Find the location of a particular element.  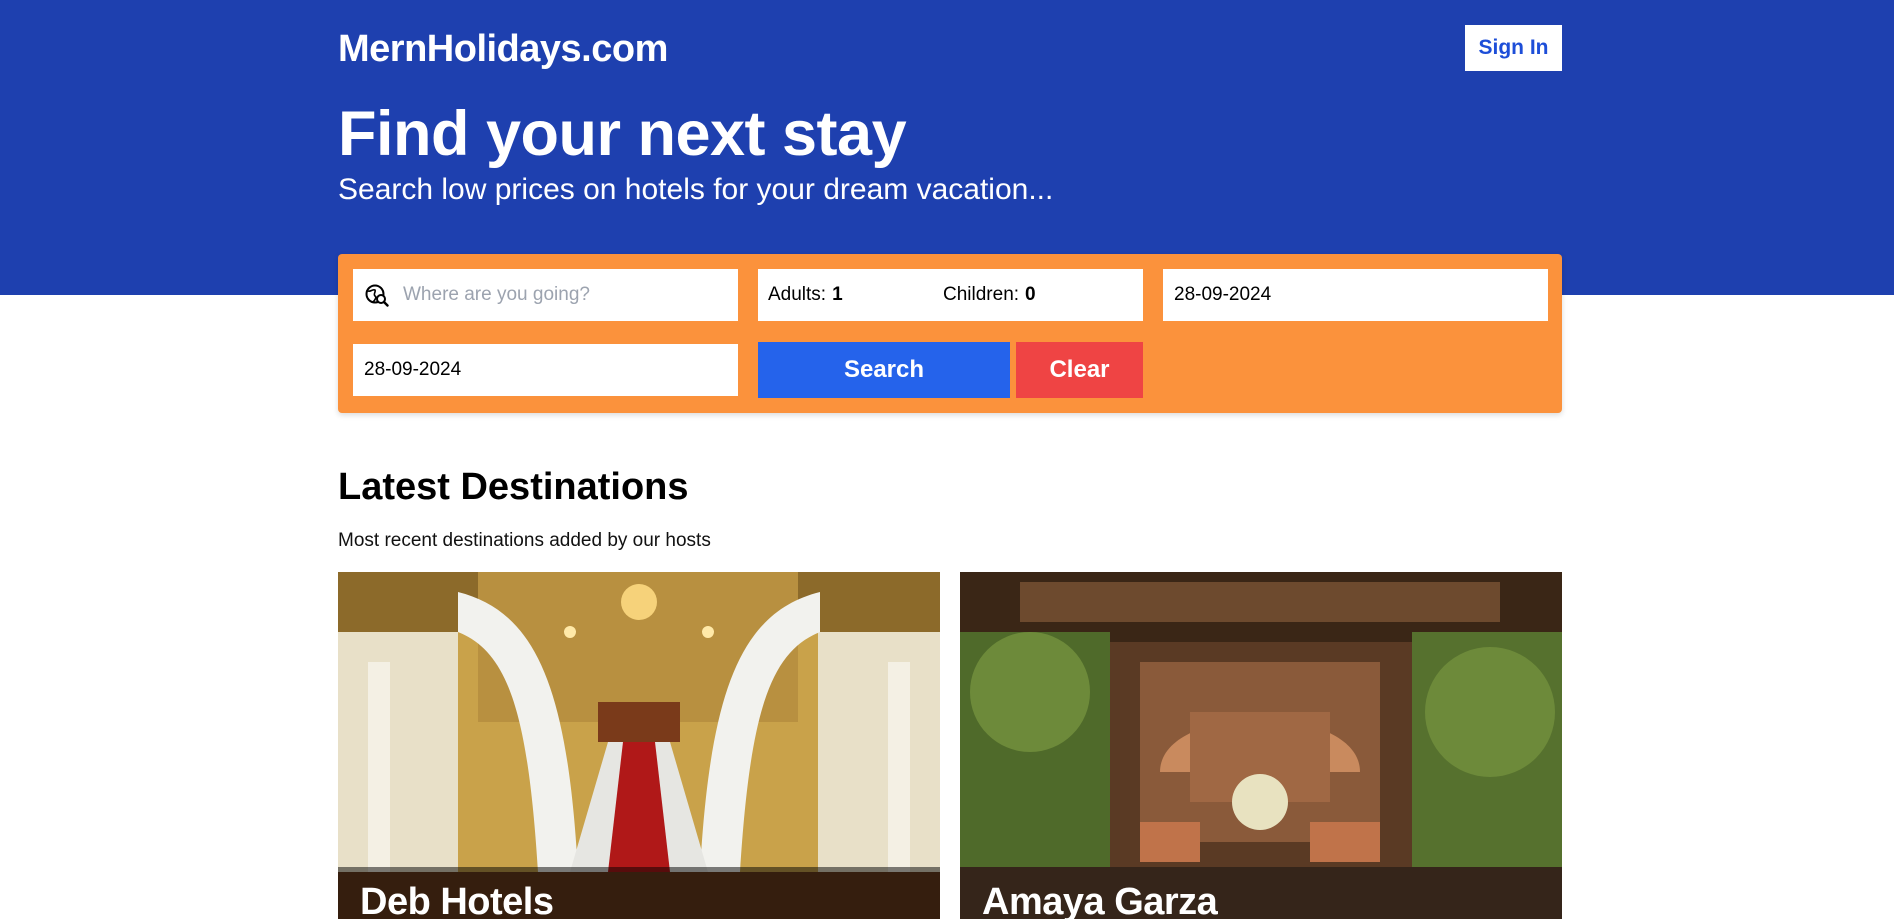

clear-button: Clear is located at coordinates (1079, 370).